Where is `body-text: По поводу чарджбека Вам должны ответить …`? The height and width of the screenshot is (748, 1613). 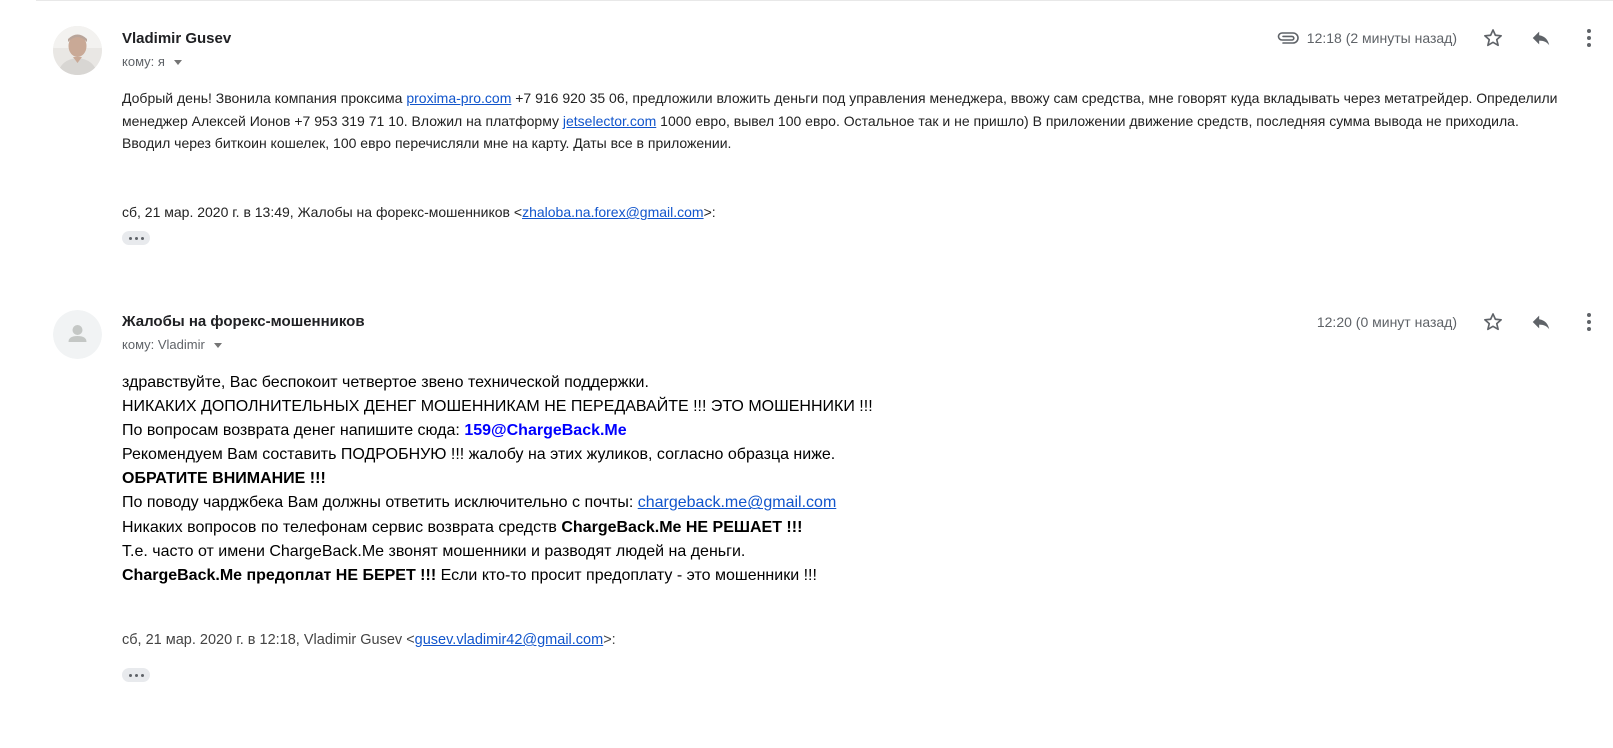
body-text: По поводу чарджбека Вам должны ответить … is located at coordinates (380, 503).